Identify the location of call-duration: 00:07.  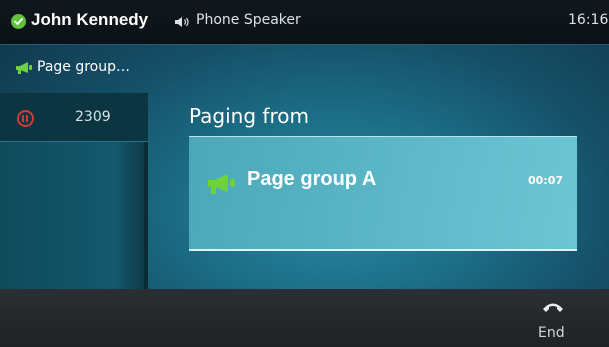
(546, 180).